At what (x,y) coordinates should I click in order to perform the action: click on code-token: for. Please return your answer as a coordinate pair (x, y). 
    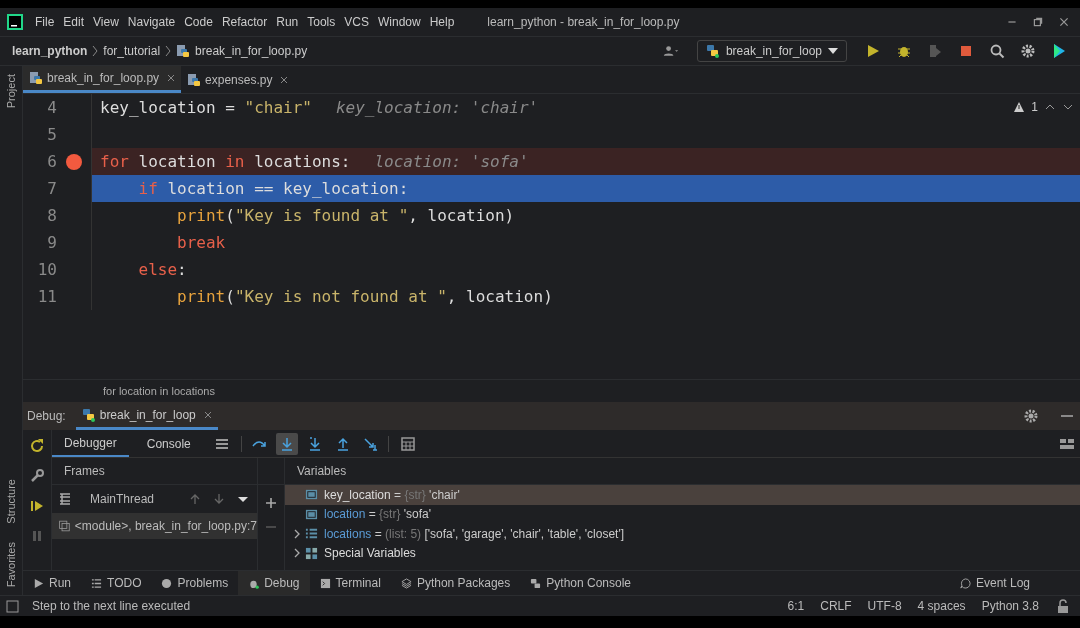
    Looking at the image, I should click on (115, 161).